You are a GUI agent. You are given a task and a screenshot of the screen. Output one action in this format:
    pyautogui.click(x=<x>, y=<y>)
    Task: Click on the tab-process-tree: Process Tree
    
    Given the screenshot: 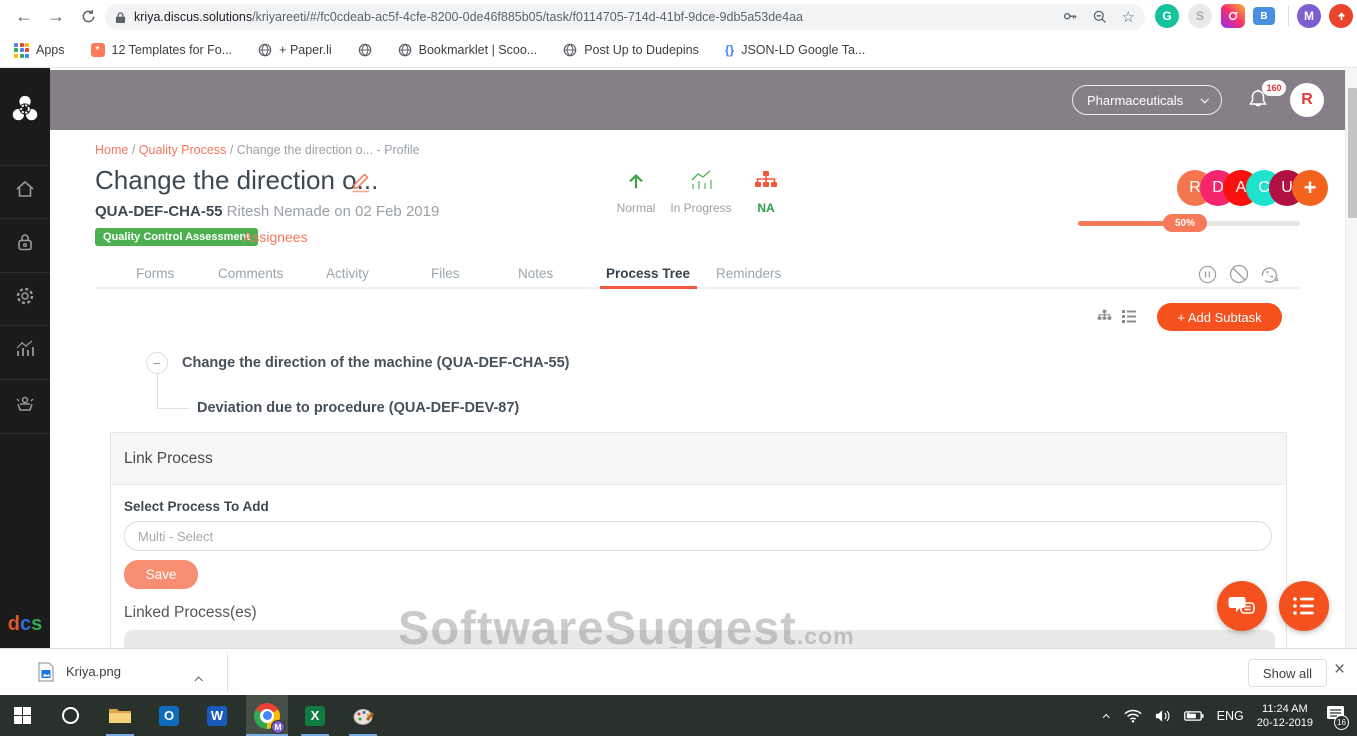 What is the action you would take?
    pyautogui.click(x=648, y=273)
    